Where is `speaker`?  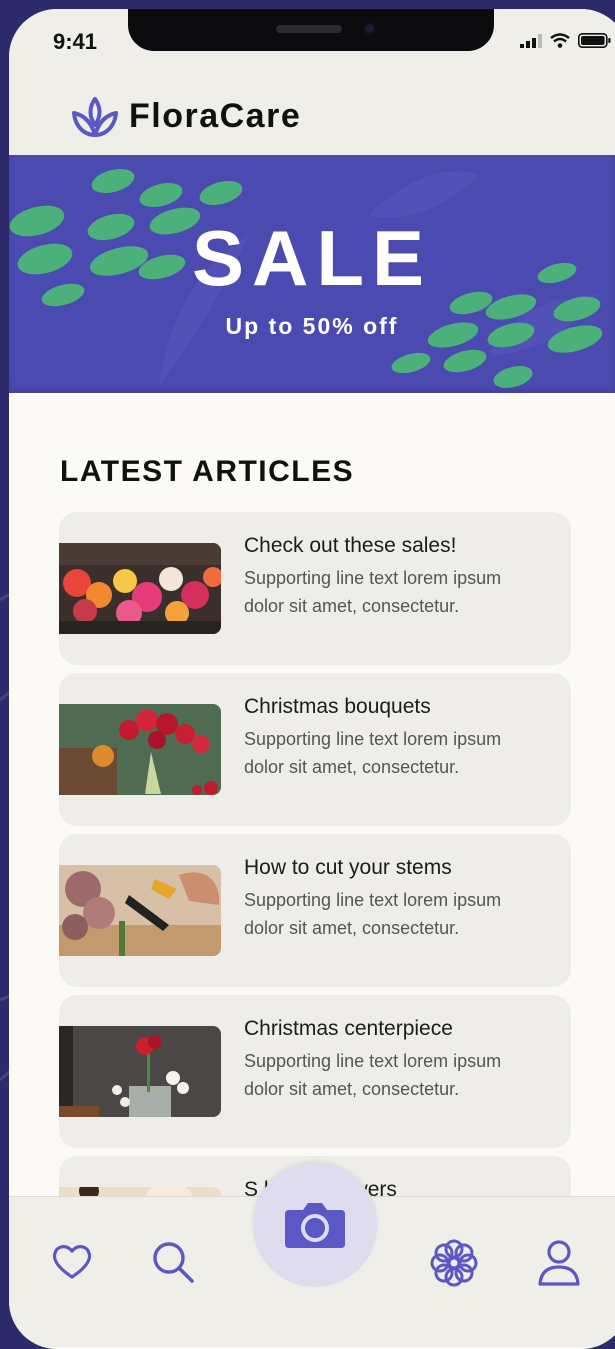 speaker is located at coordinates (309, 29).